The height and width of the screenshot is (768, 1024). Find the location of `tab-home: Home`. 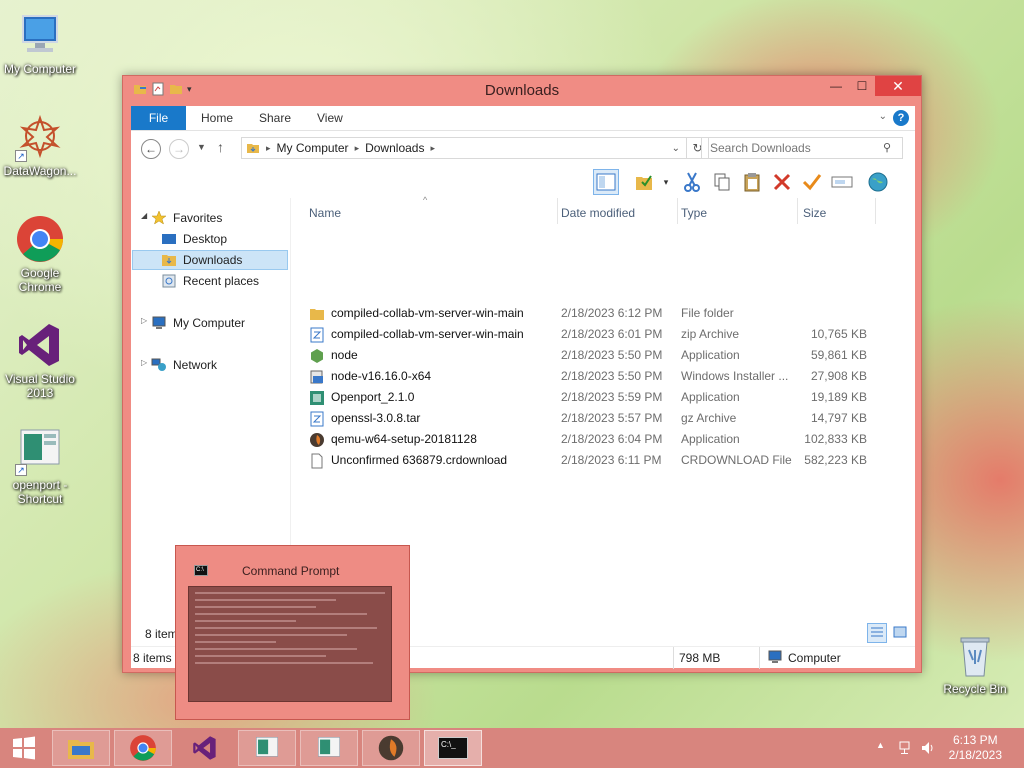

tab-home: Home is located at coordinates (217, 118).